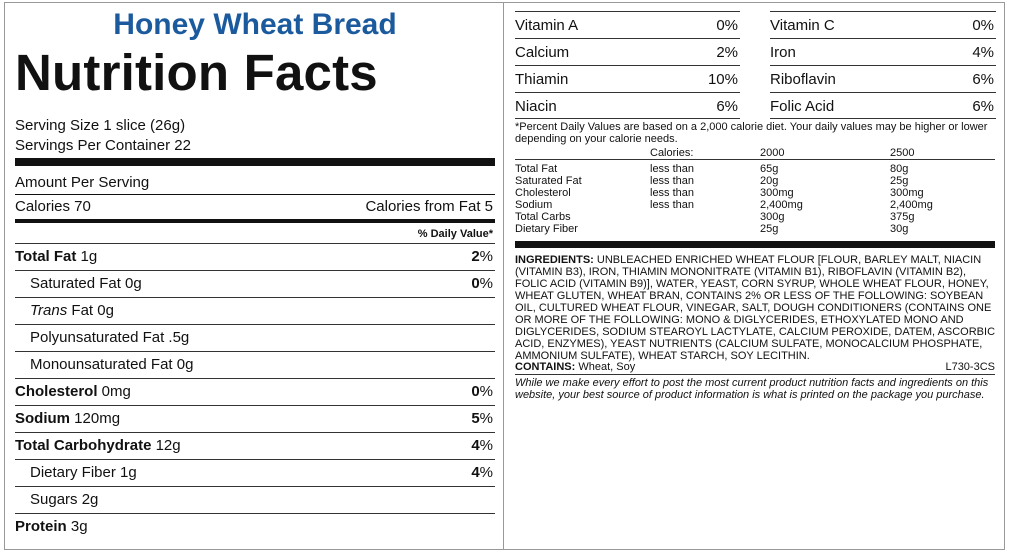 Image resolution: width=1014 pixels, height=557 pixels. I want to click on contains-label: CONTAINS:, so click(545, 367).